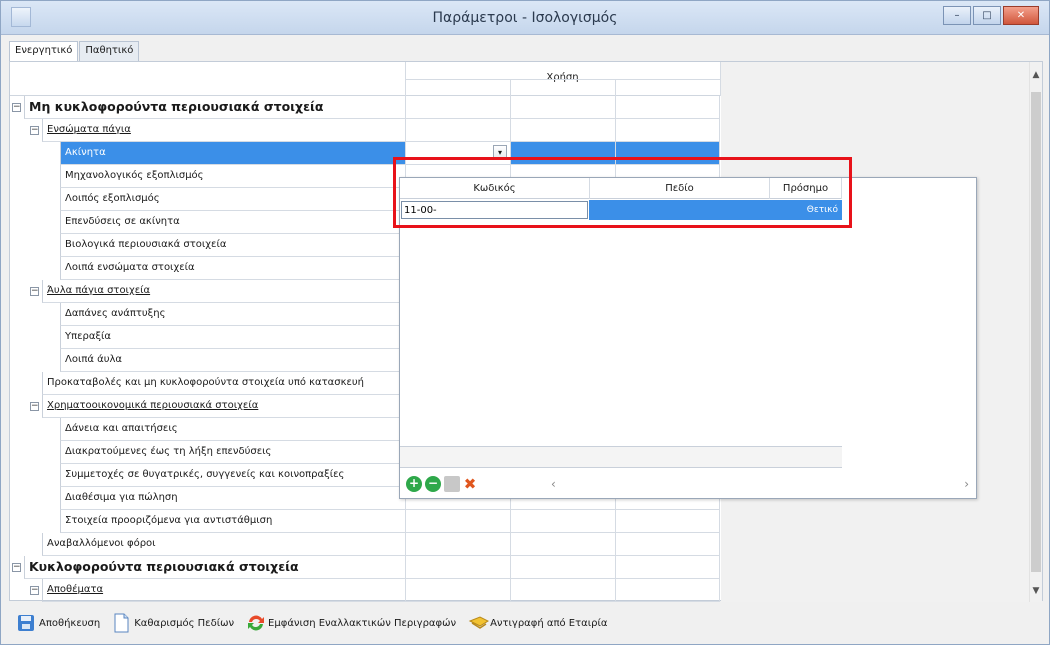 This screenshot has height=654, width=1064. I want to click on tab-strip: Ενεργητικό Παθητικό, so click(74, 51).